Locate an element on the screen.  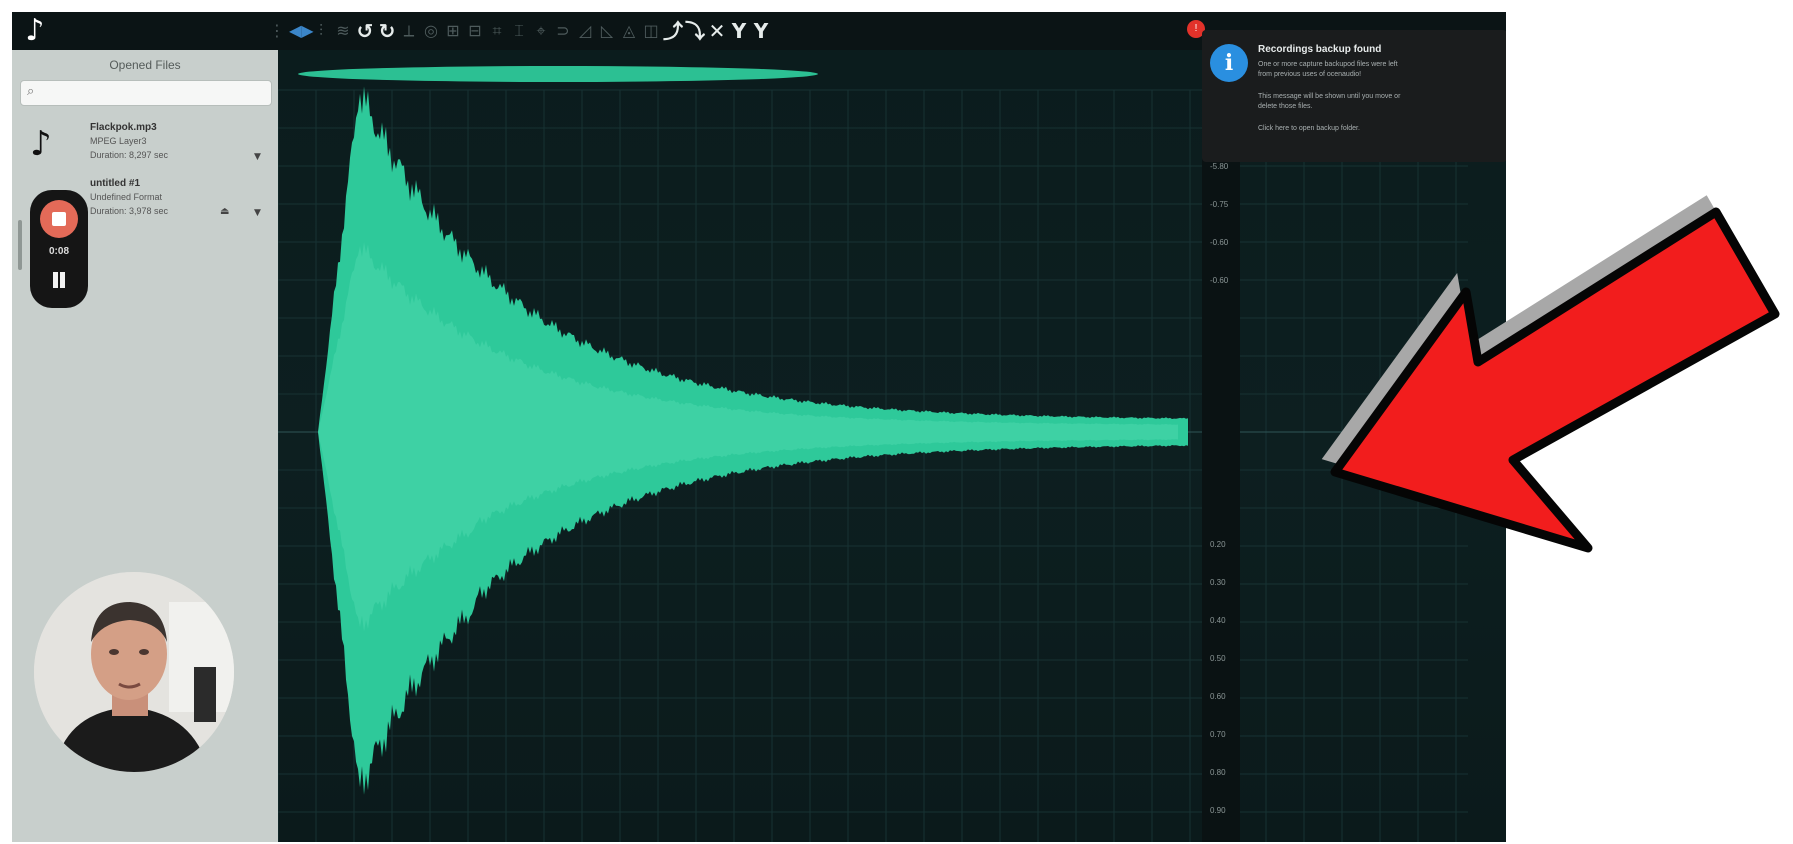
toolbar-tool-icon: ⌗ is located at coordinates (497, 31).